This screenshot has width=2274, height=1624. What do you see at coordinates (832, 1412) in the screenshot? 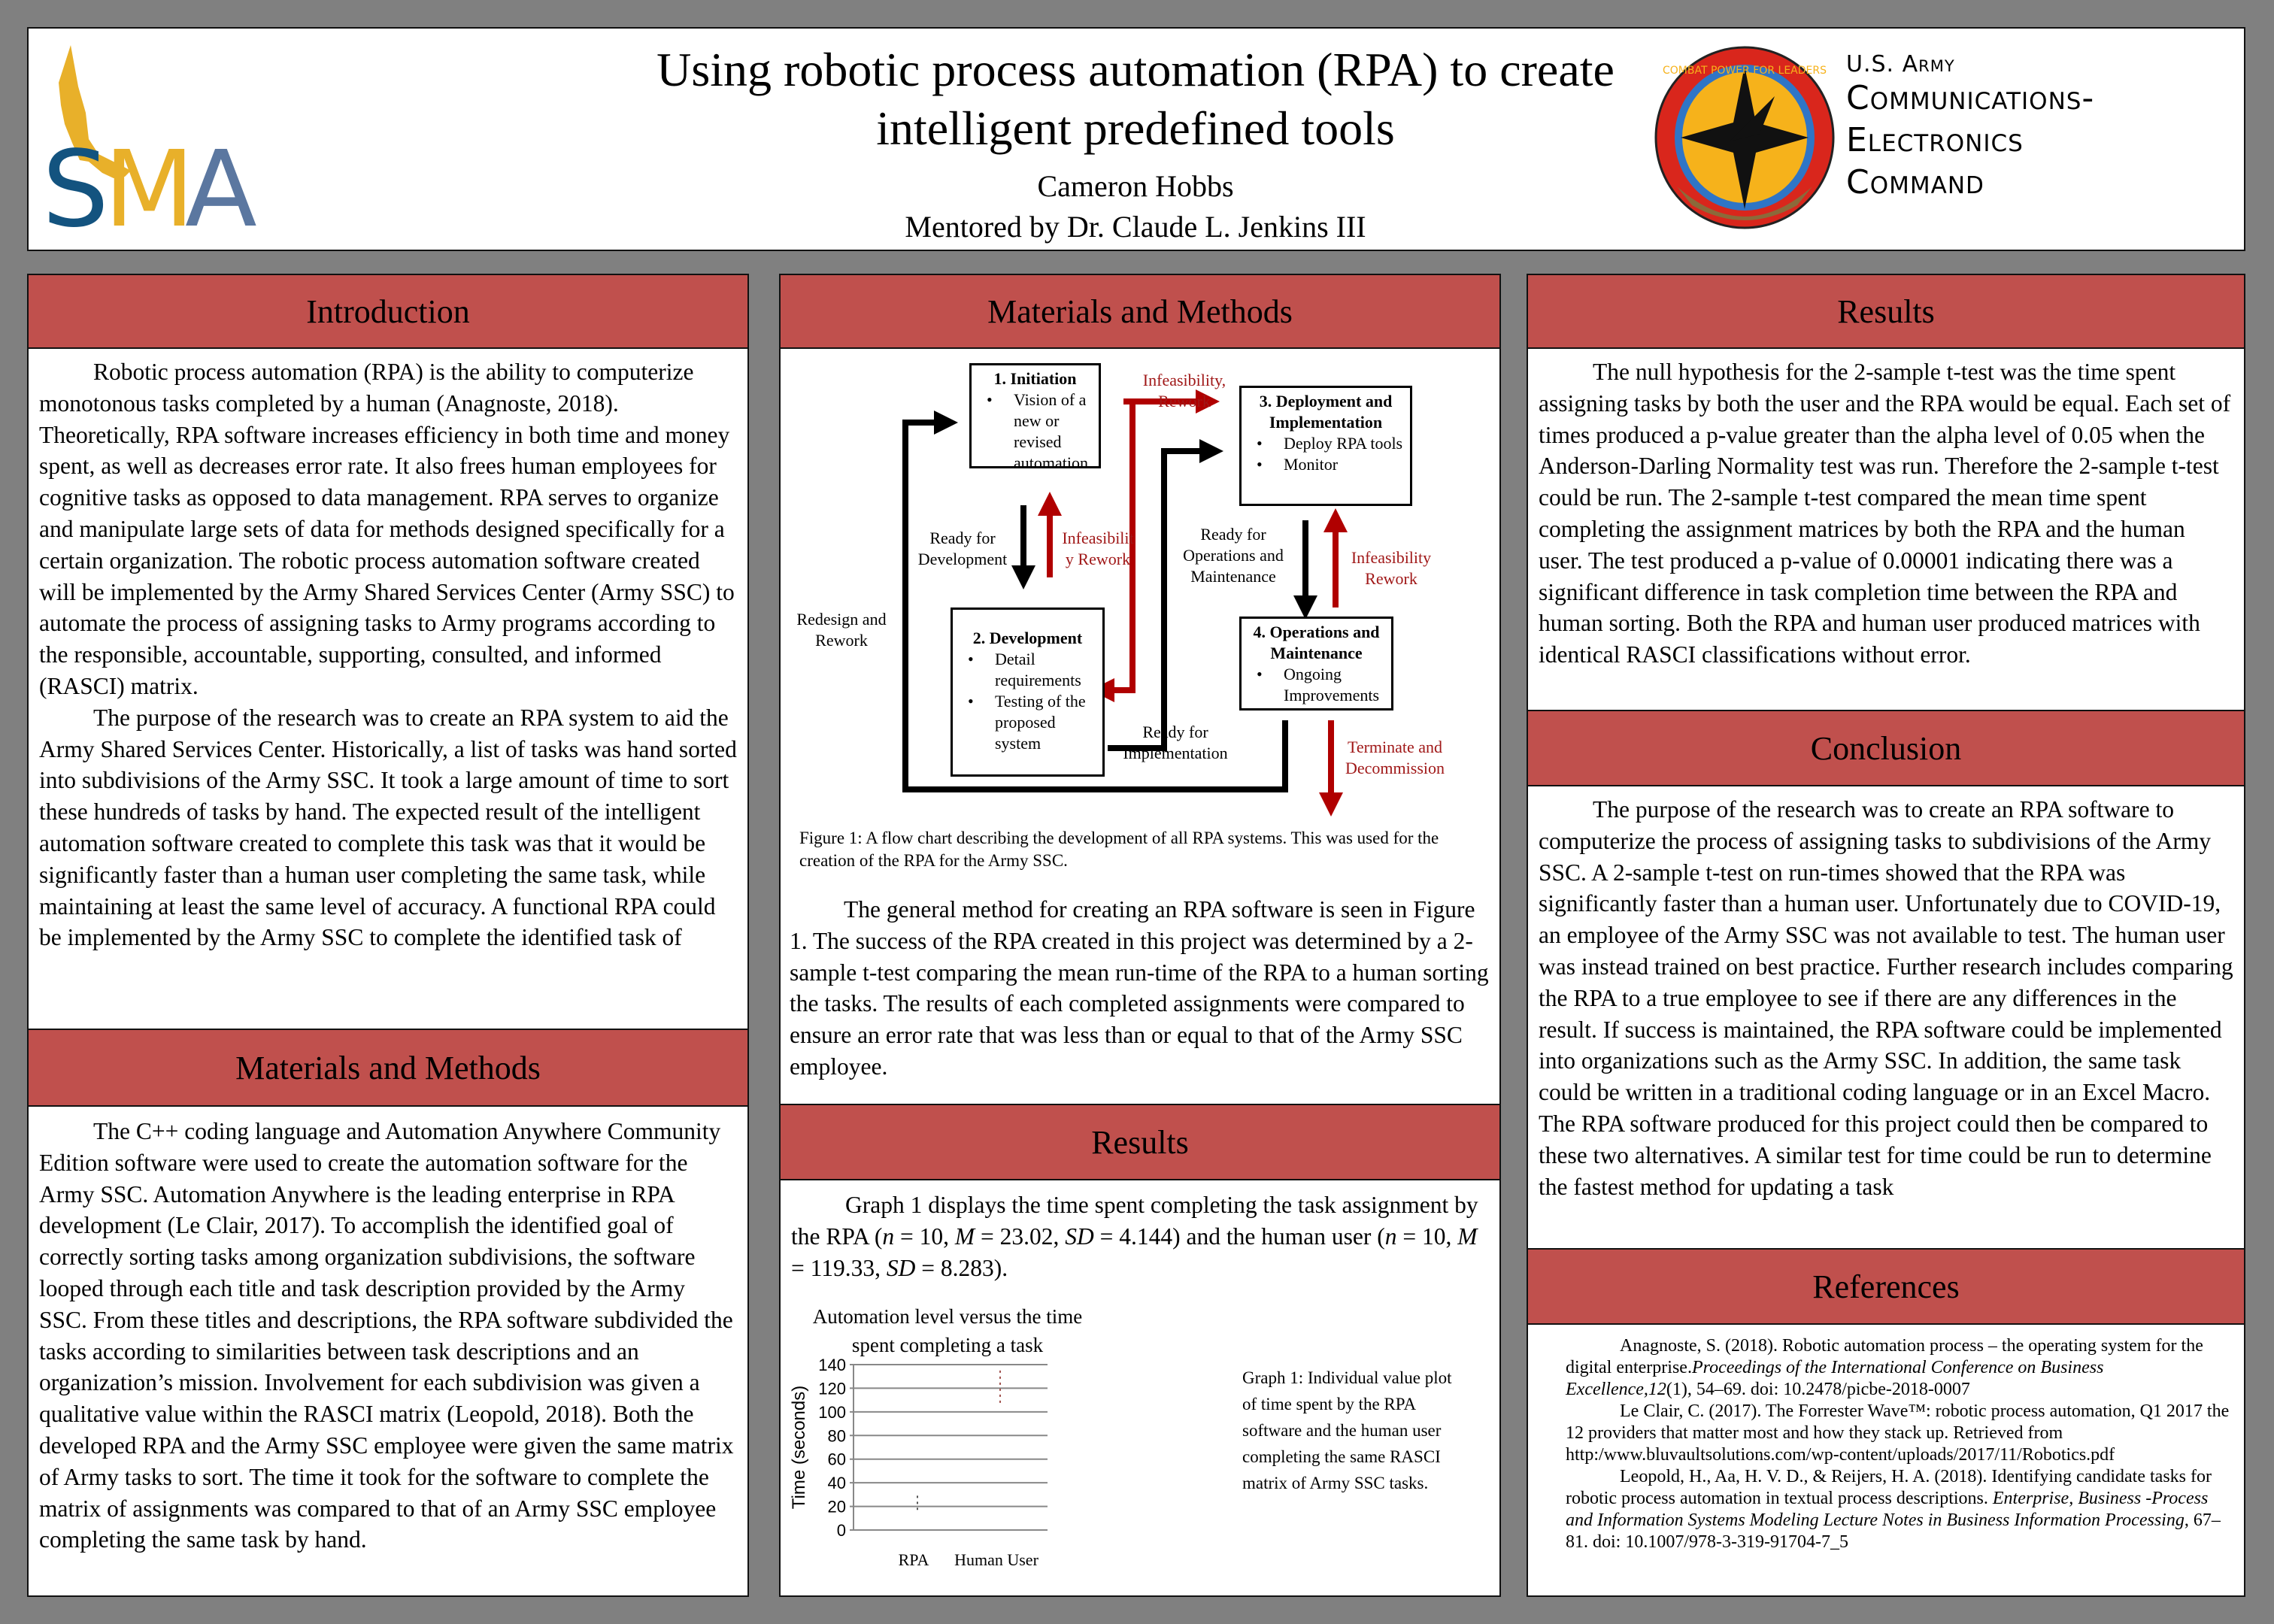
I see `y-tick-label: 100` at bounding box center [832, 1412].